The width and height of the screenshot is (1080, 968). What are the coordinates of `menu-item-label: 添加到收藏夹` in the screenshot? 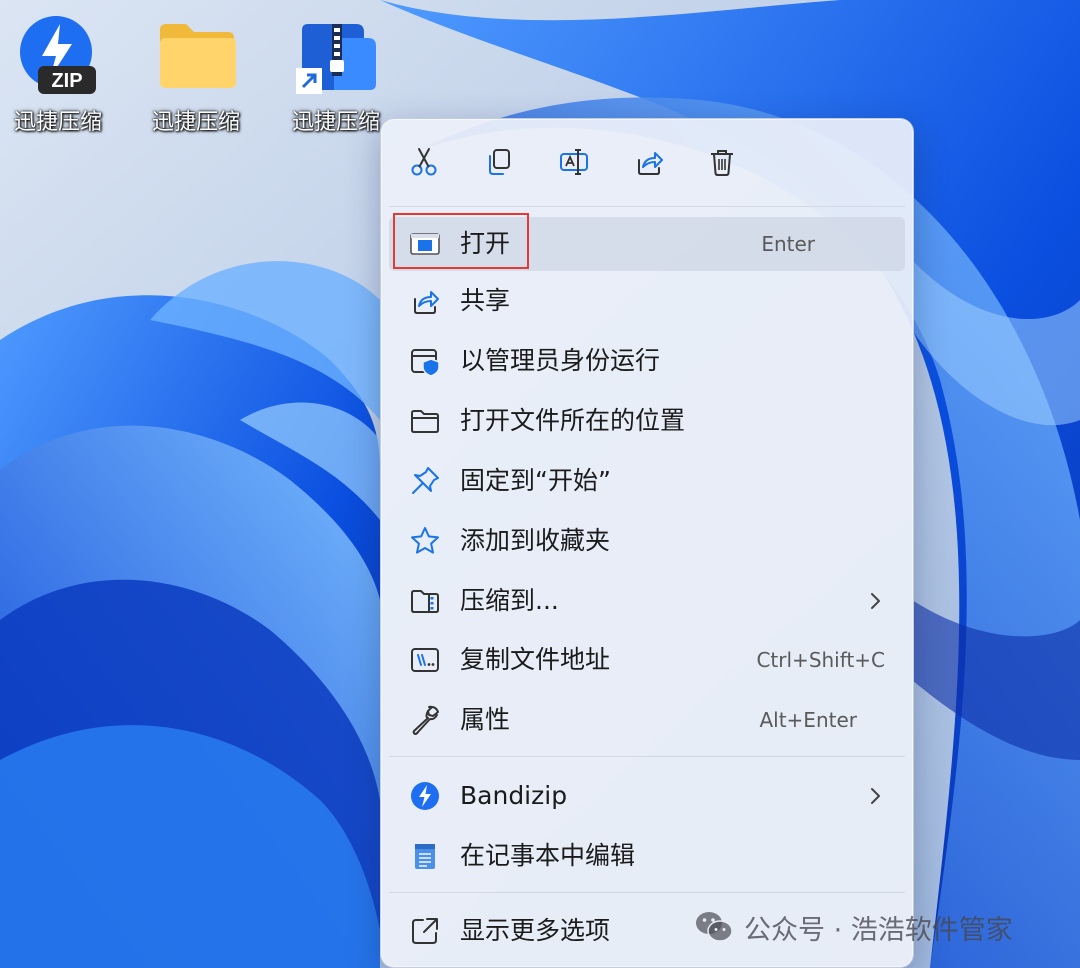 It's located at (535, 540).